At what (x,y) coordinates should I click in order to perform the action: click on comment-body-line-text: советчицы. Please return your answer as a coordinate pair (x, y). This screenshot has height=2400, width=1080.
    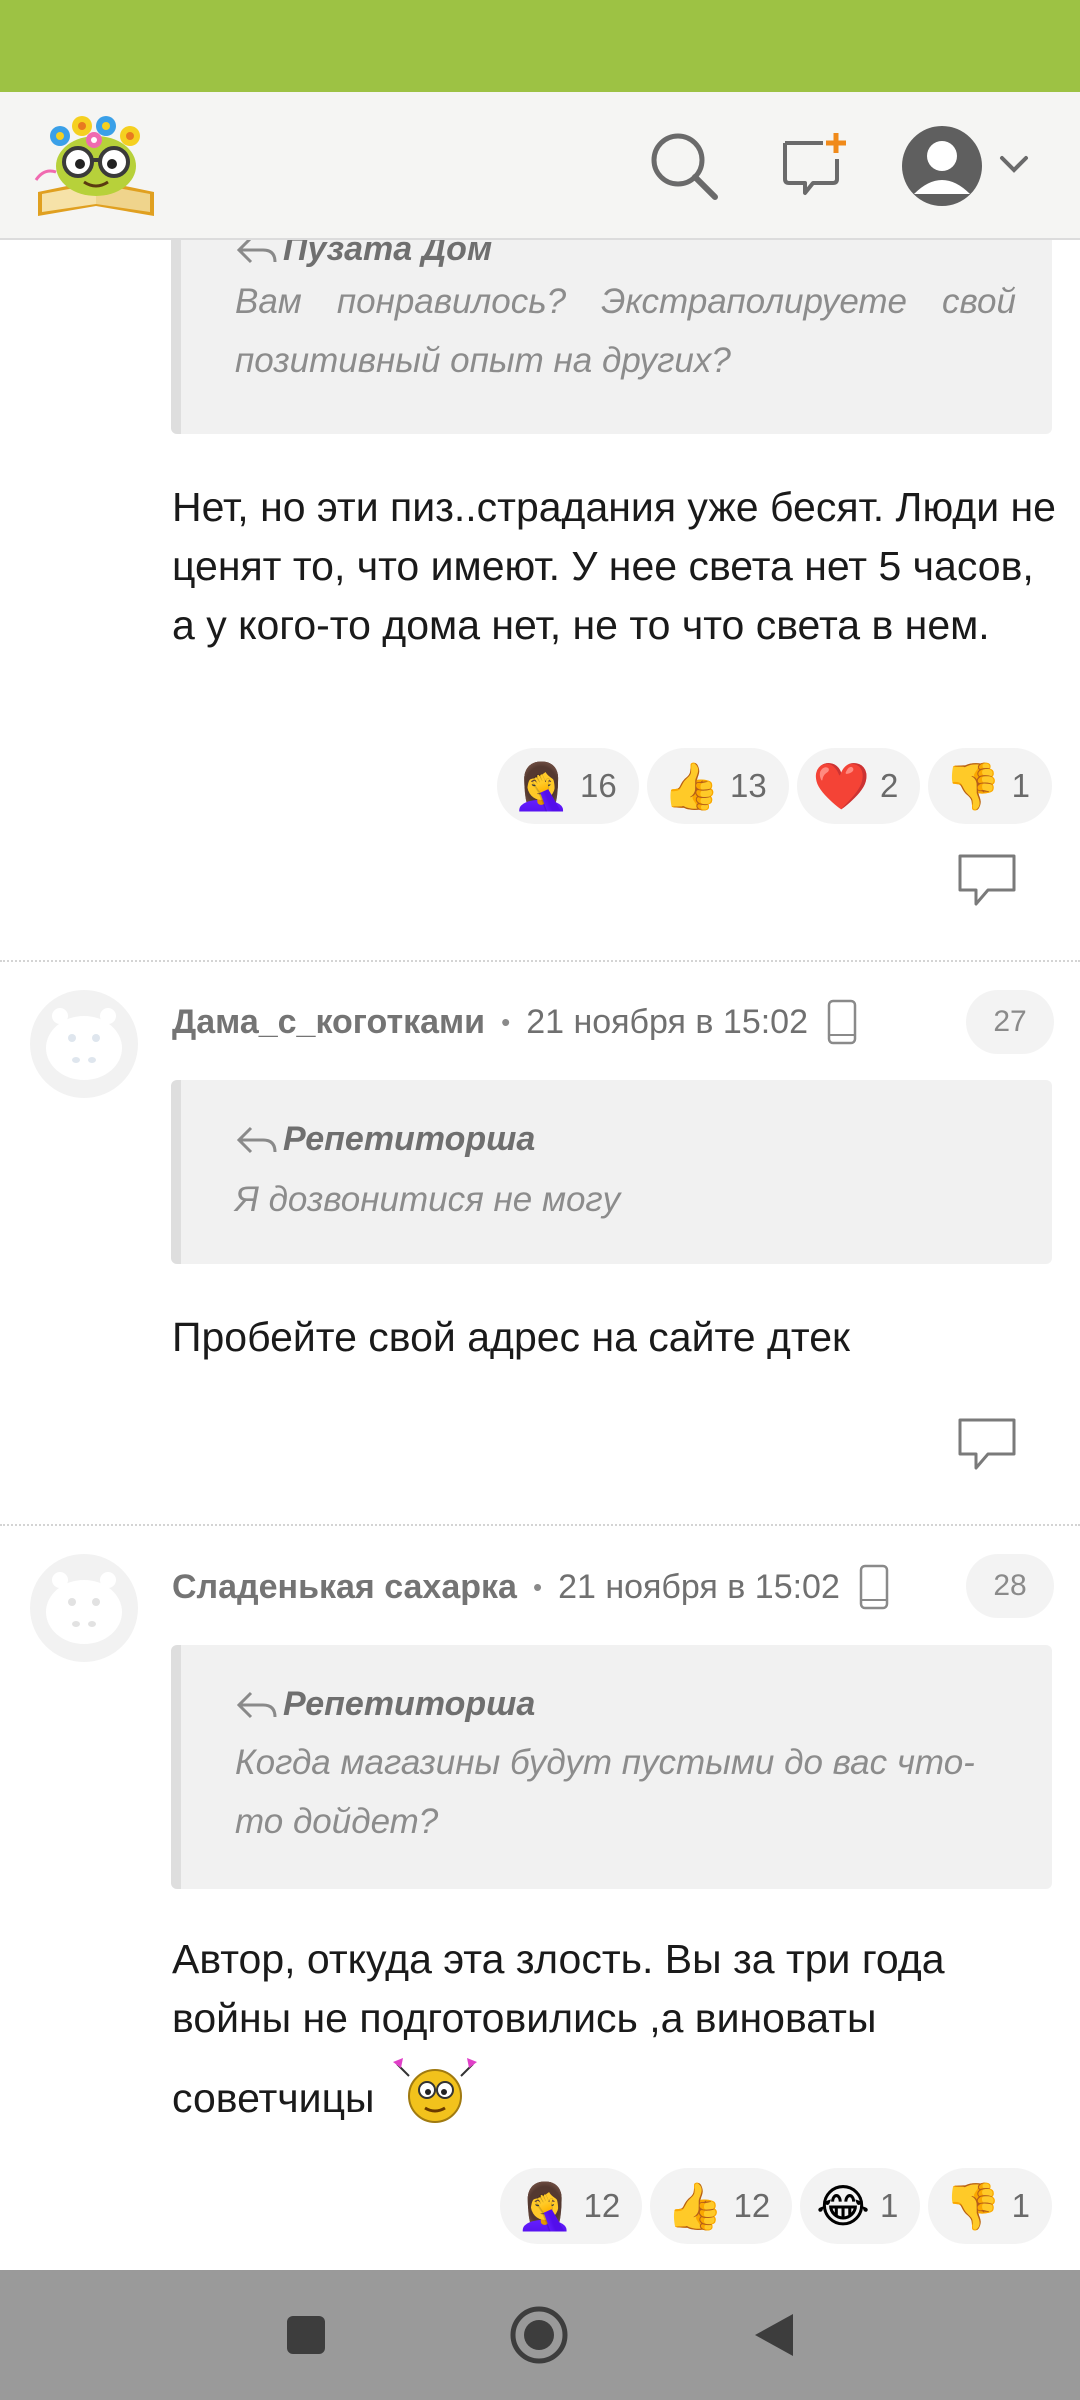
    Looking at the image, I should click on (273, 2098).